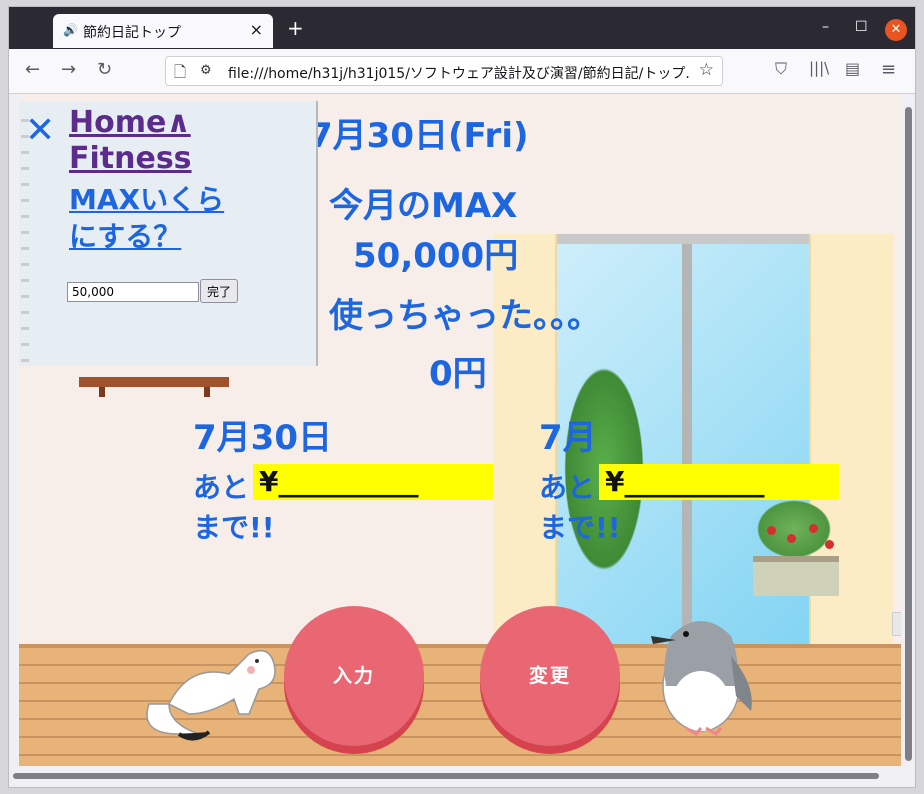  I want to click on menu-icon: ≡, so click(888, 69).